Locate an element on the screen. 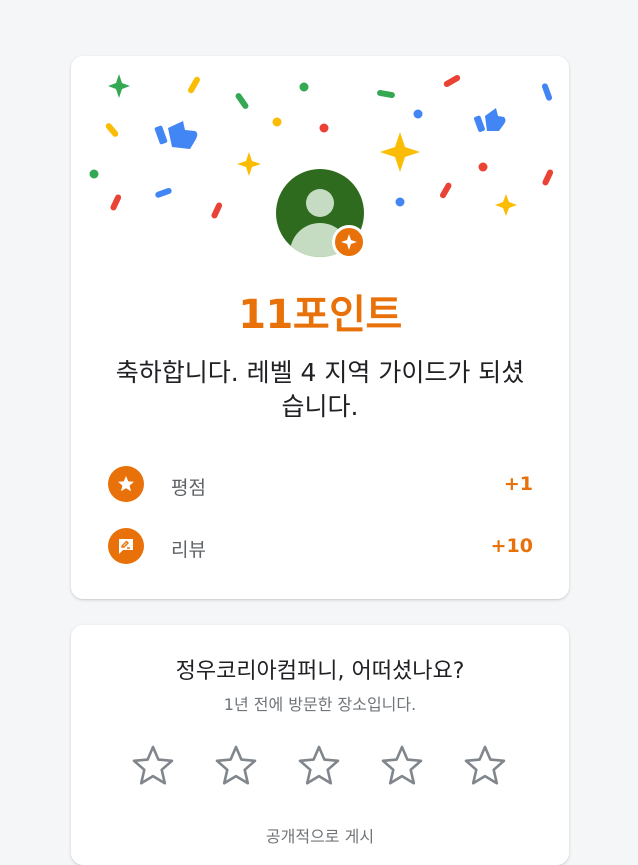  rating-question: 정우코리아컴퍼니, 어떠셨나요? is located at coordinates (320, 671).